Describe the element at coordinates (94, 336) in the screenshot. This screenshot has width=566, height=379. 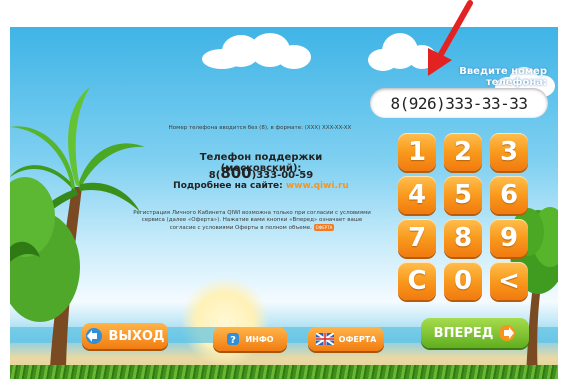
I see `arrow-left-icon` at that location.